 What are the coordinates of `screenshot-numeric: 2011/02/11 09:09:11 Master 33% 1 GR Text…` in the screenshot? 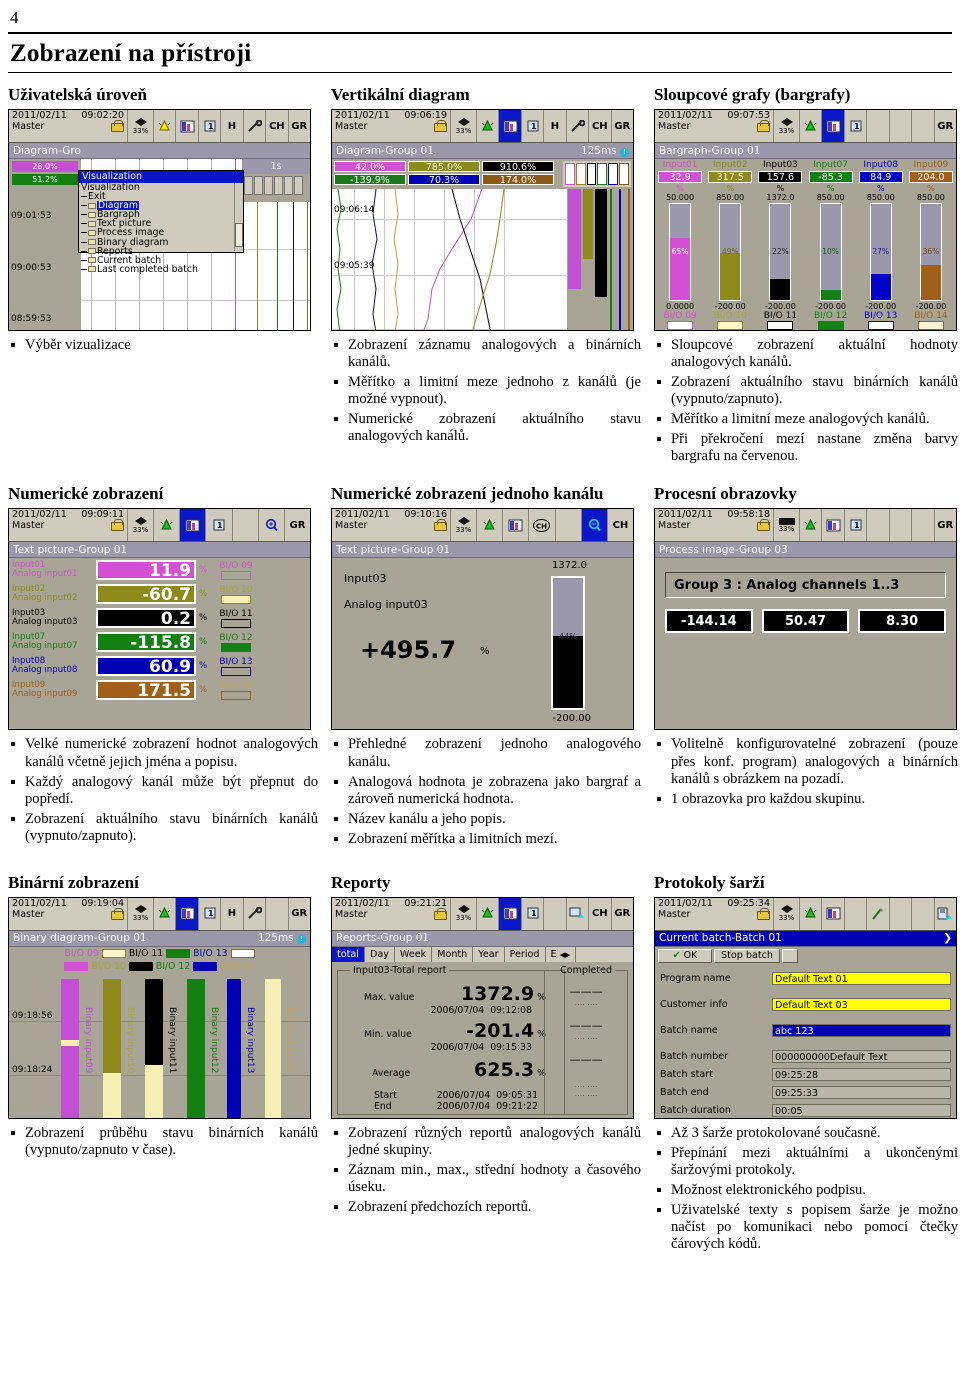 It's located at (159, 619).